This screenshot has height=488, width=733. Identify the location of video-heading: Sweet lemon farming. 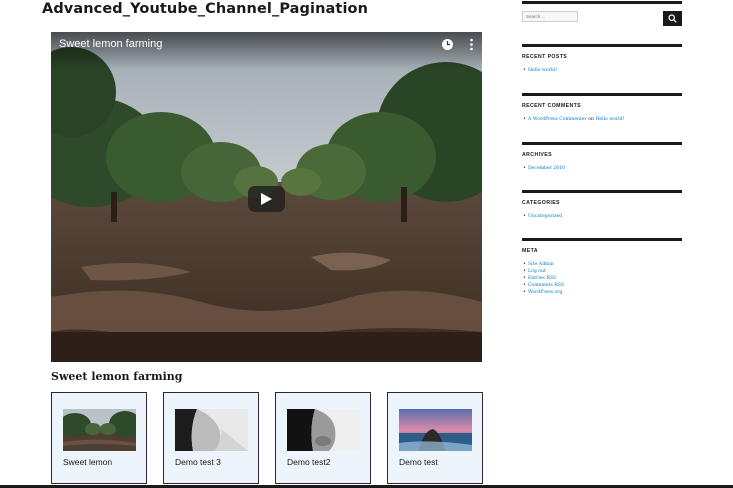
(117, 376).